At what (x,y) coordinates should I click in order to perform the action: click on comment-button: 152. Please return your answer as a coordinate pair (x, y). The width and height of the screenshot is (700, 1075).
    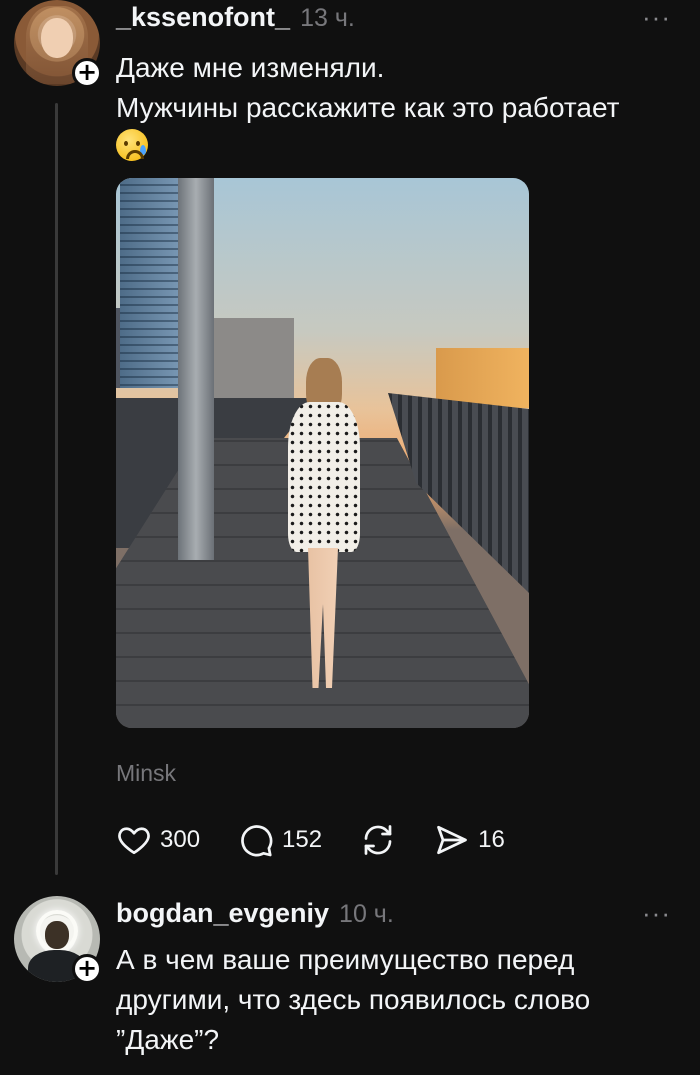
    Looking at the image, I should click on (280, 840).